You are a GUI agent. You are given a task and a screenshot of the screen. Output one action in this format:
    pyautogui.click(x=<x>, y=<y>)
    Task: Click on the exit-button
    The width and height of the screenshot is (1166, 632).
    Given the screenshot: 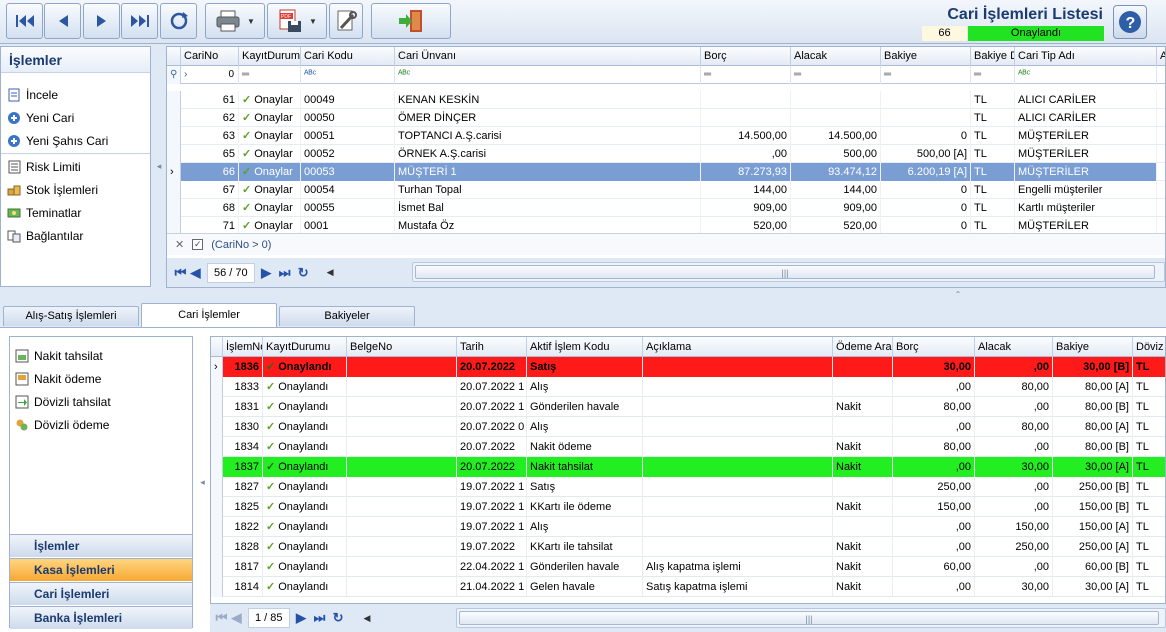 What is the action you would take?
    pyautogui.click(x=411, y=21)
    